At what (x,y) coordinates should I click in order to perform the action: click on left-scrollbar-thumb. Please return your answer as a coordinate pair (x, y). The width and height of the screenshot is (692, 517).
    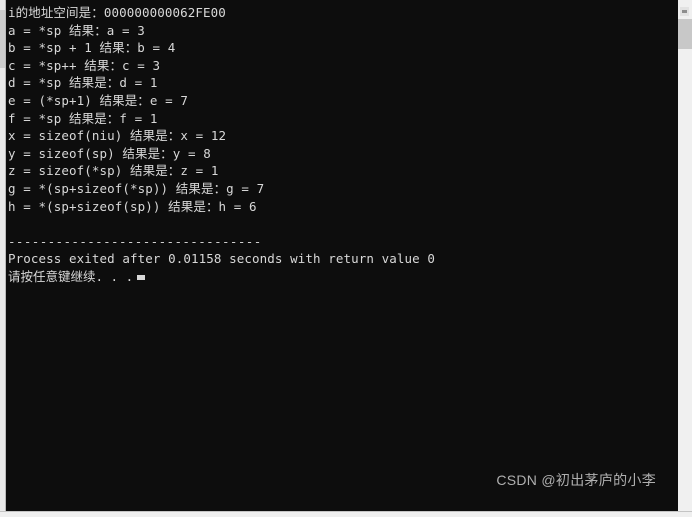
    Looking at the image, I should click on (2, 39).